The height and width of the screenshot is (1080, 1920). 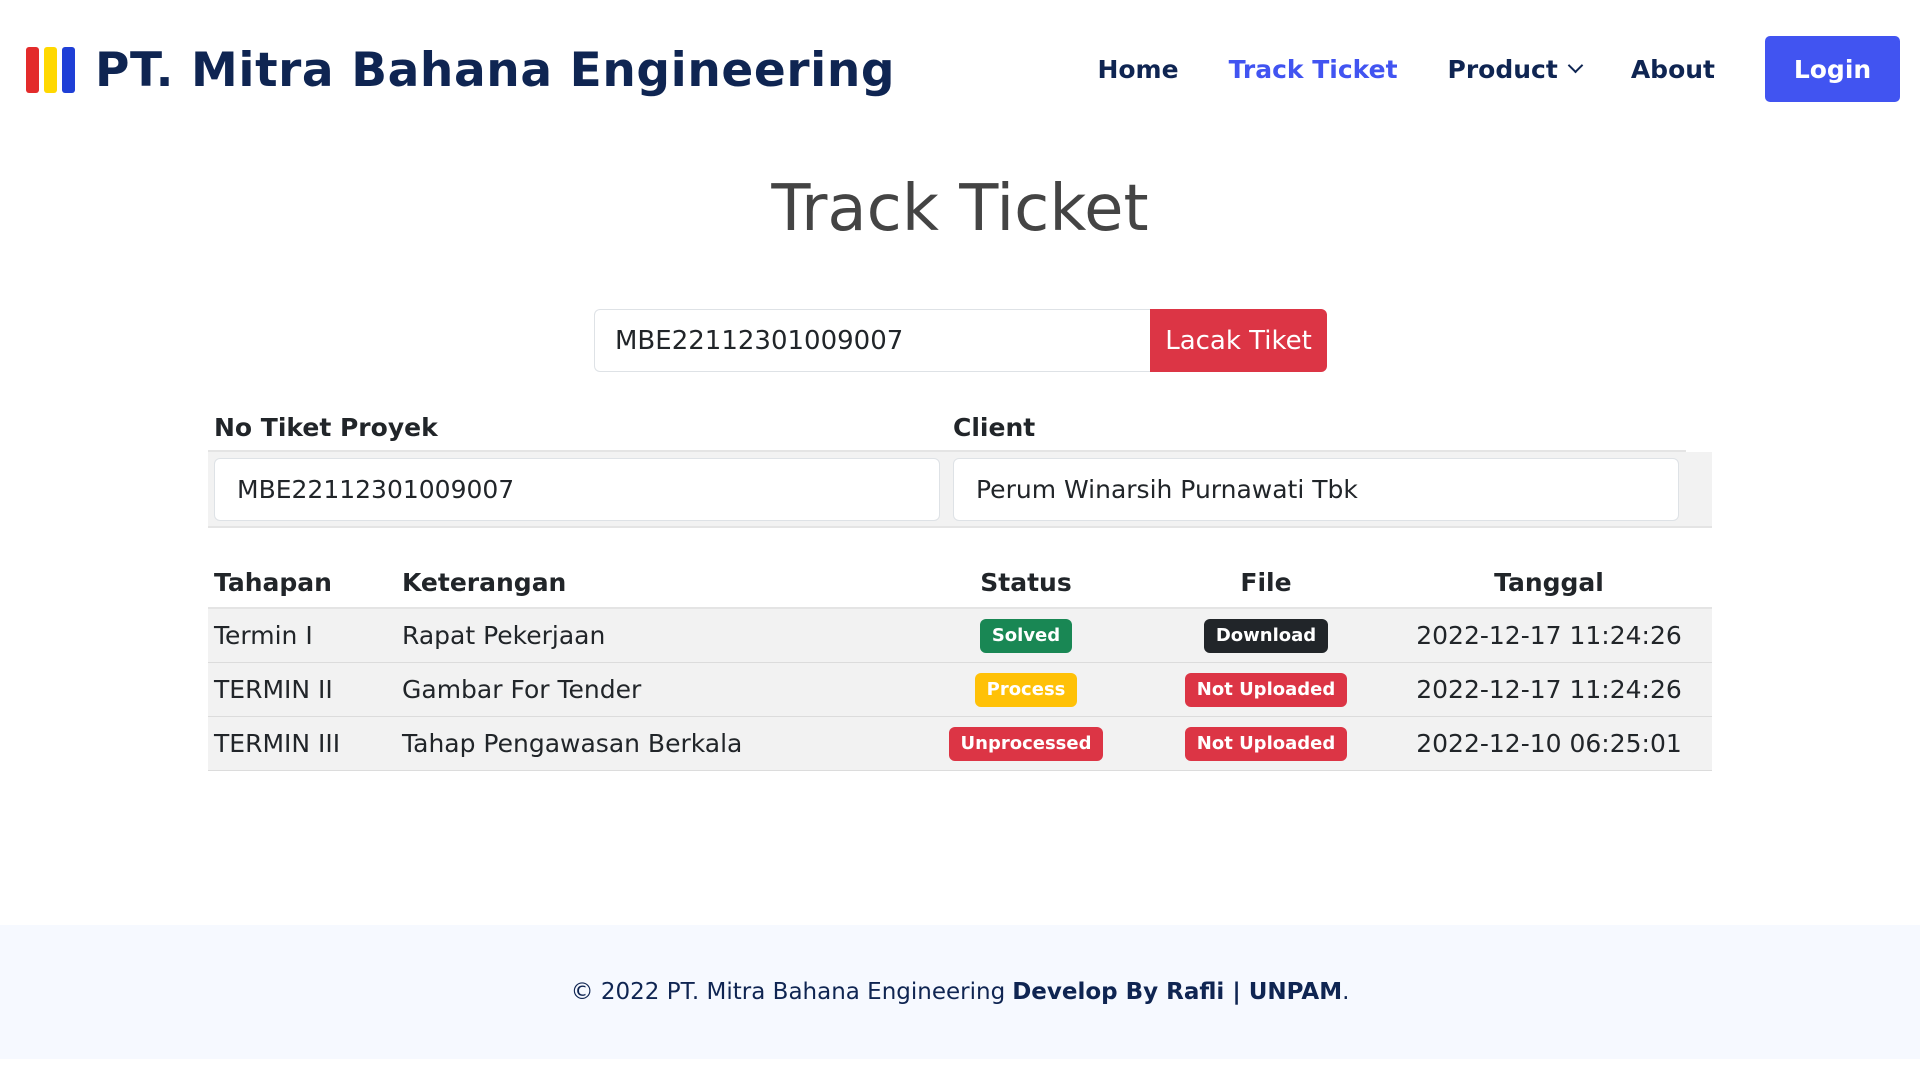 I want to click on stage-cell: TERMIN III, so click(x=302, y=743).